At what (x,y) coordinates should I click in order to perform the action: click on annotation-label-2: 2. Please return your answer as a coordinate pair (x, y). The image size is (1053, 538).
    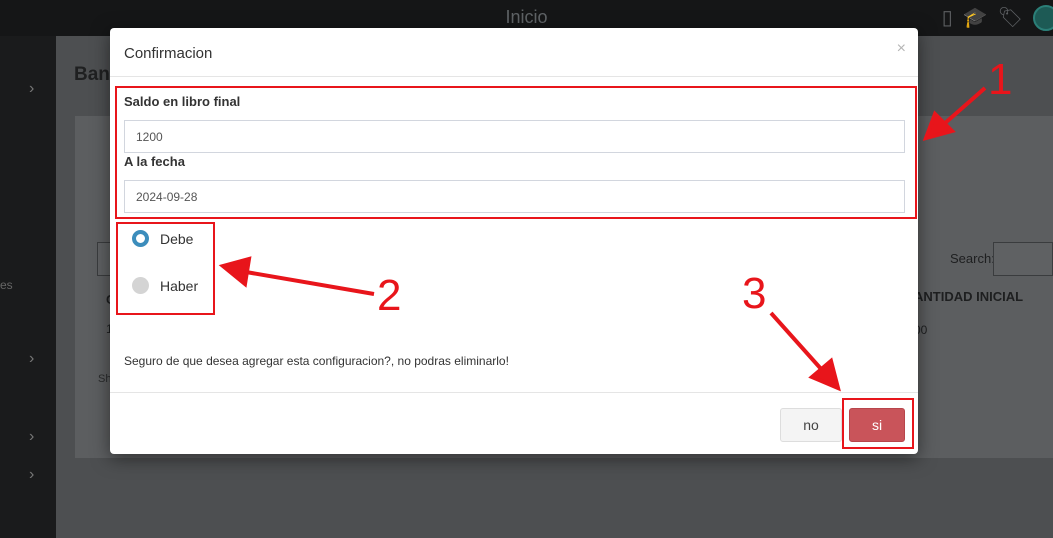
    Looking at the image, I should click on (389, 295).